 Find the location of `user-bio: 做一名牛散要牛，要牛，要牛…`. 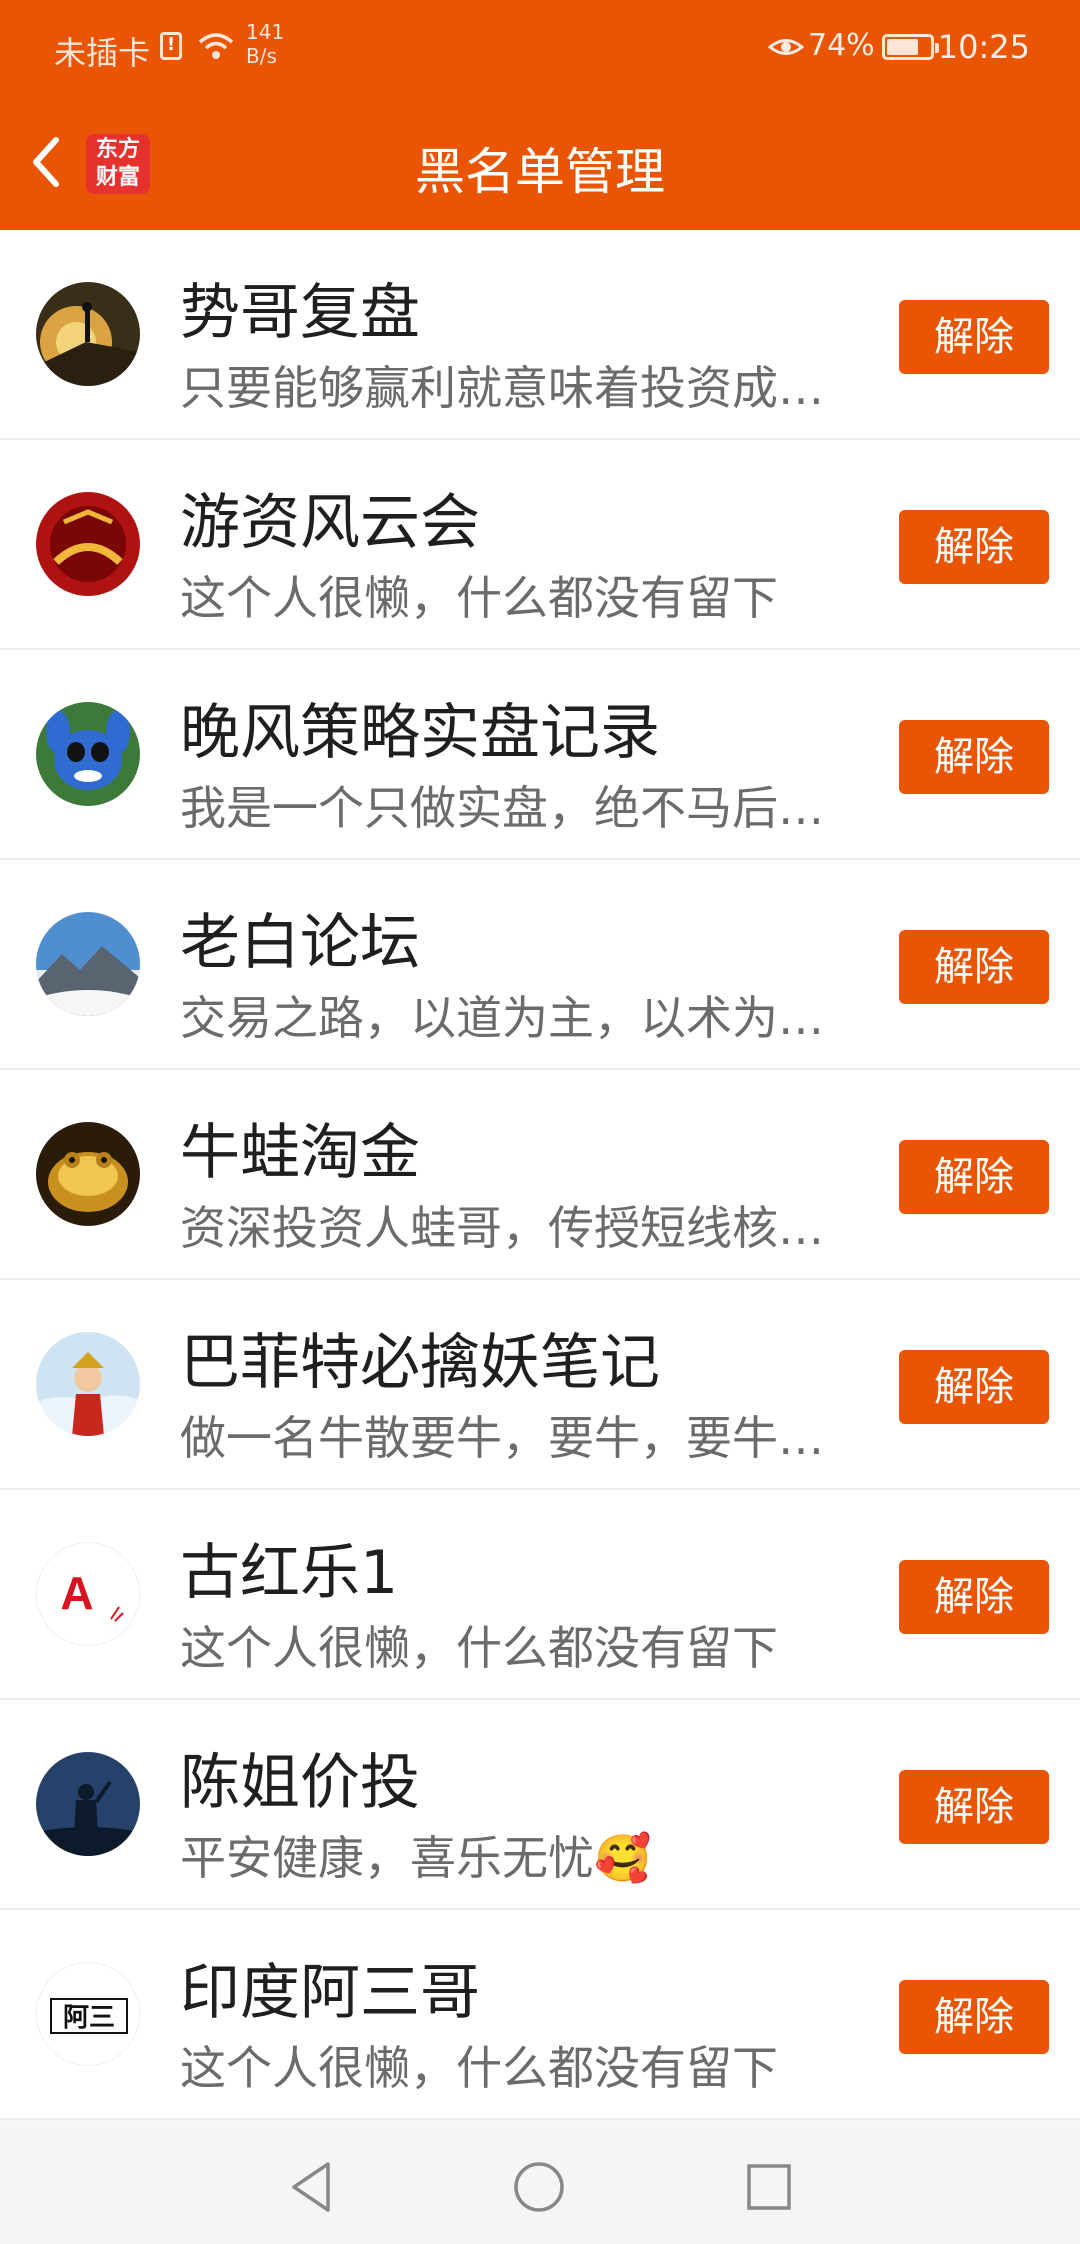

user-bio: 做一名牛散要牛，要牛，要牛… is located at coordinates (502, 1438).